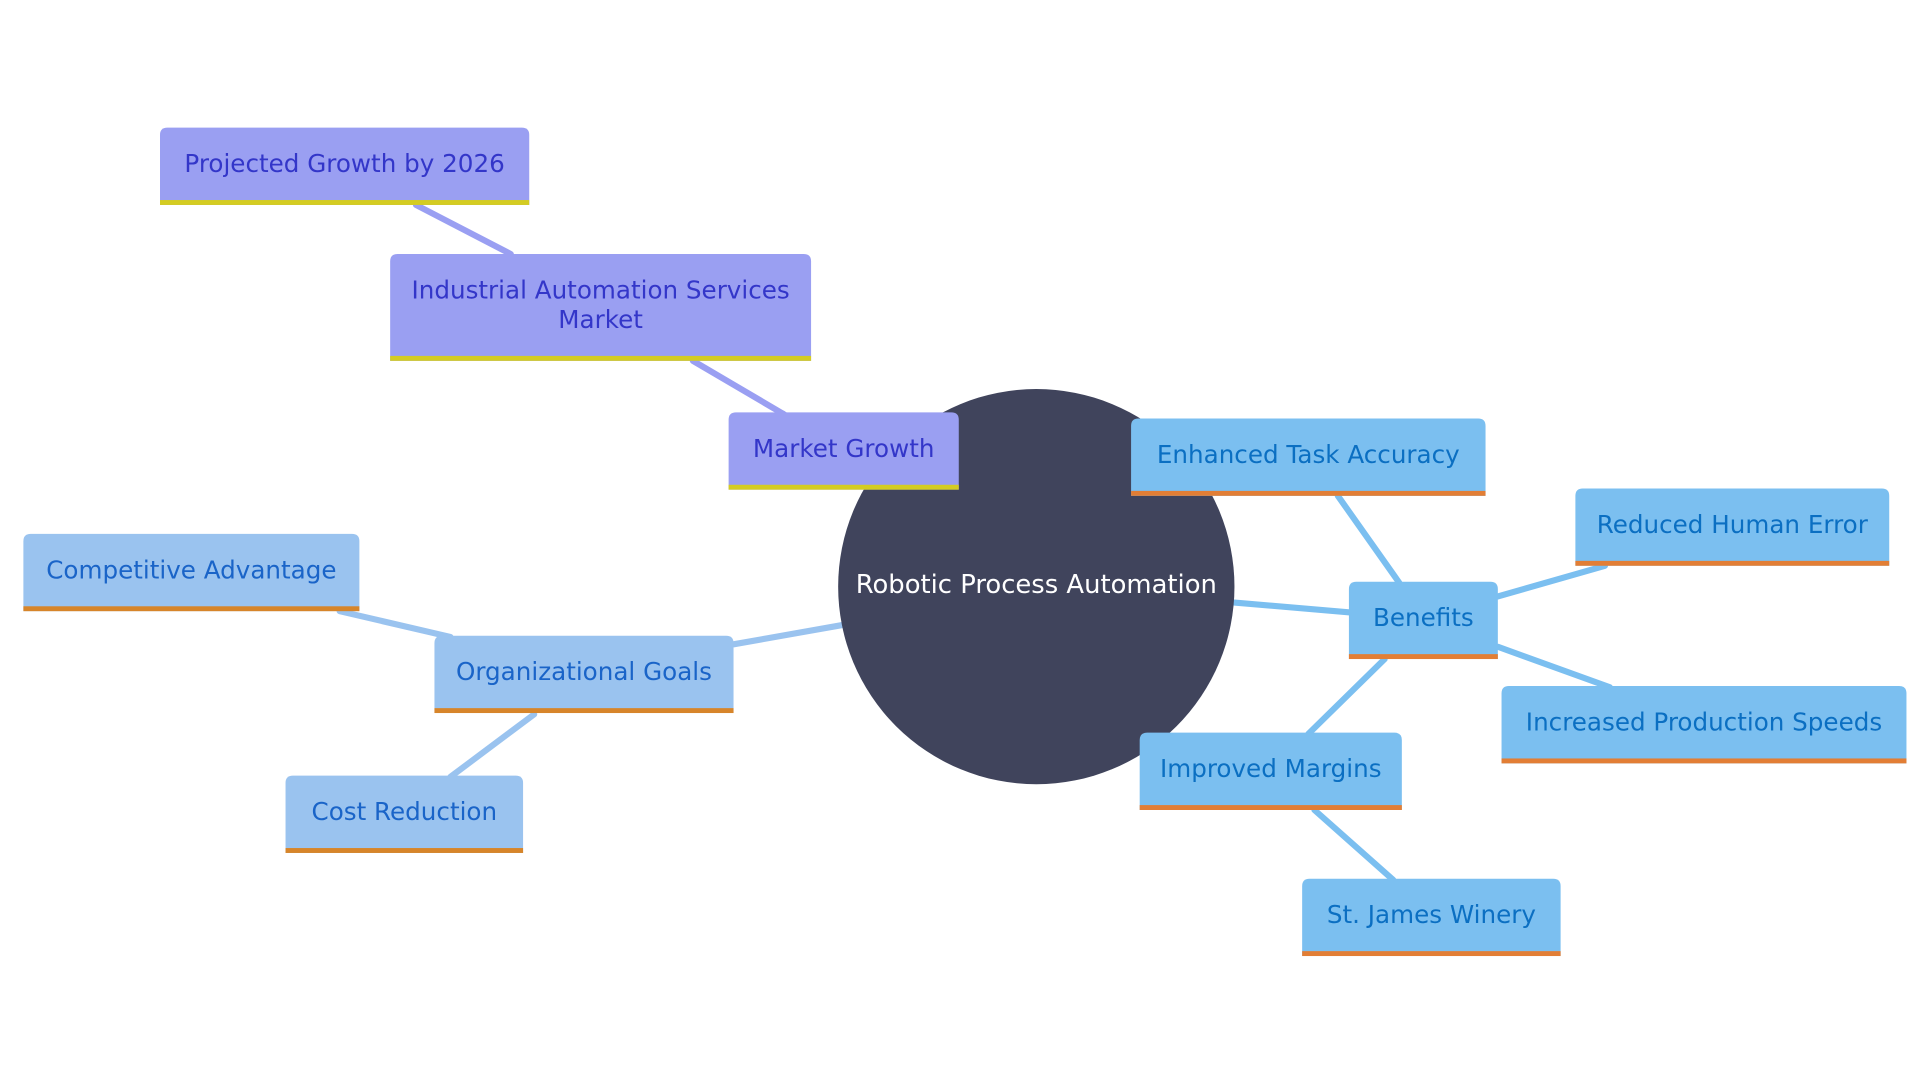 This screenshot has height=1080, width=1920. I want to click on node-label: Projected Growth by 2026, so click(344, 163).